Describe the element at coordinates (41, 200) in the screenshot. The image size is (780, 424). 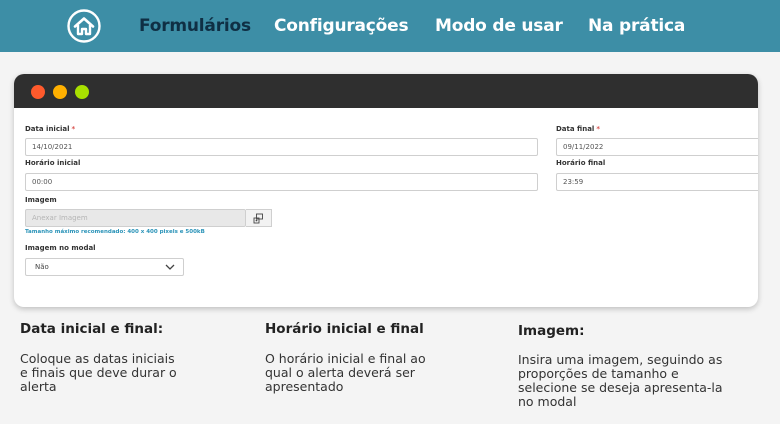
I see `imagem-label: Imagem` at that location.